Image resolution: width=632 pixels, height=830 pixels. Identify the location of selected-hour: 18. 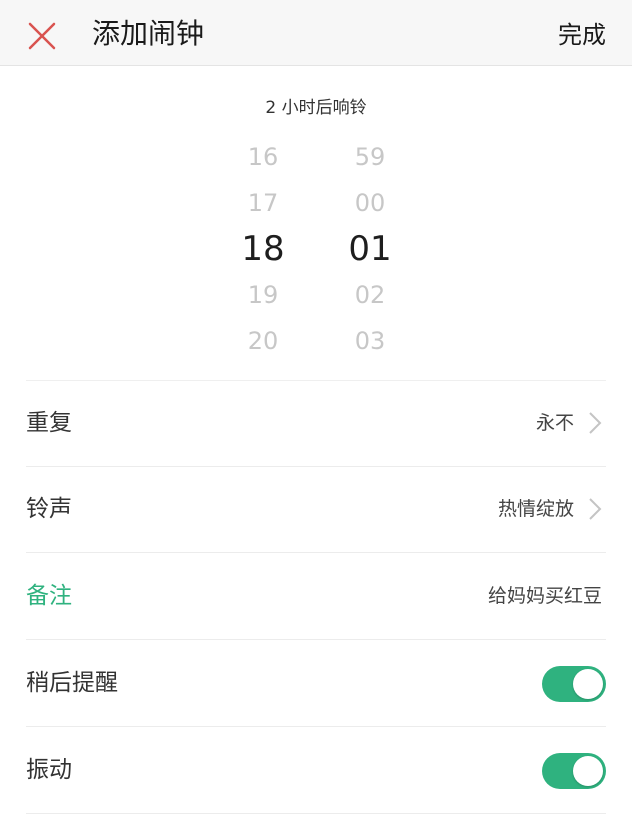
(263, 249).